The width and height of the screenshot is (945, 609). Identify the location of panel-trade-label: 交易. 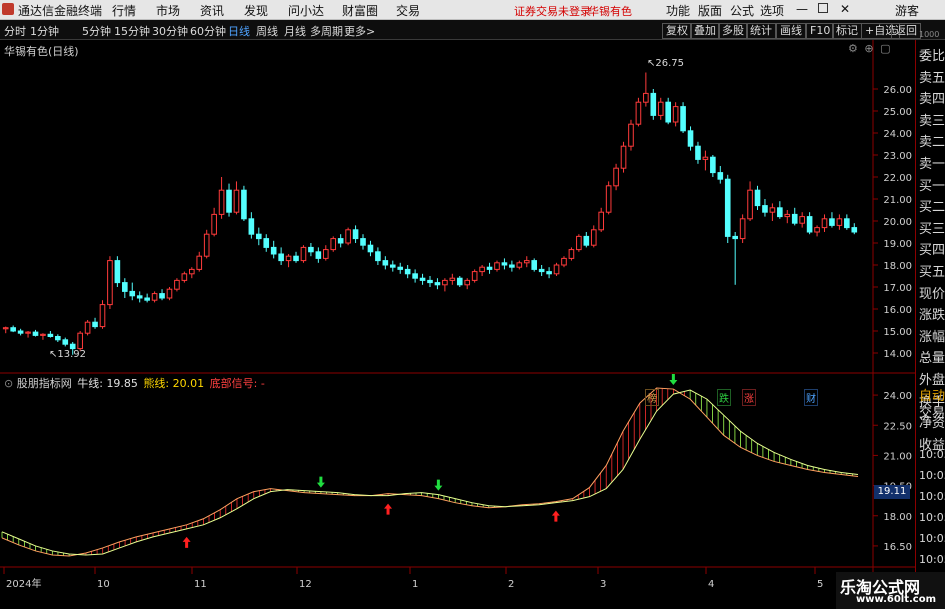
(932, 411).